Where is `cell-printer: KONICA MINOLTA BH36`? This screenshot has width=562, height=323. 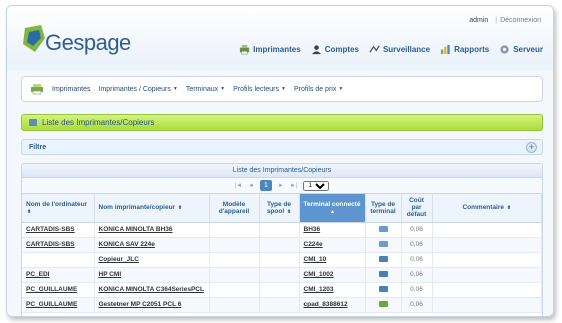 cell-printer: KONICA MINOLTA BH36 is located at coordinates (152, 230).